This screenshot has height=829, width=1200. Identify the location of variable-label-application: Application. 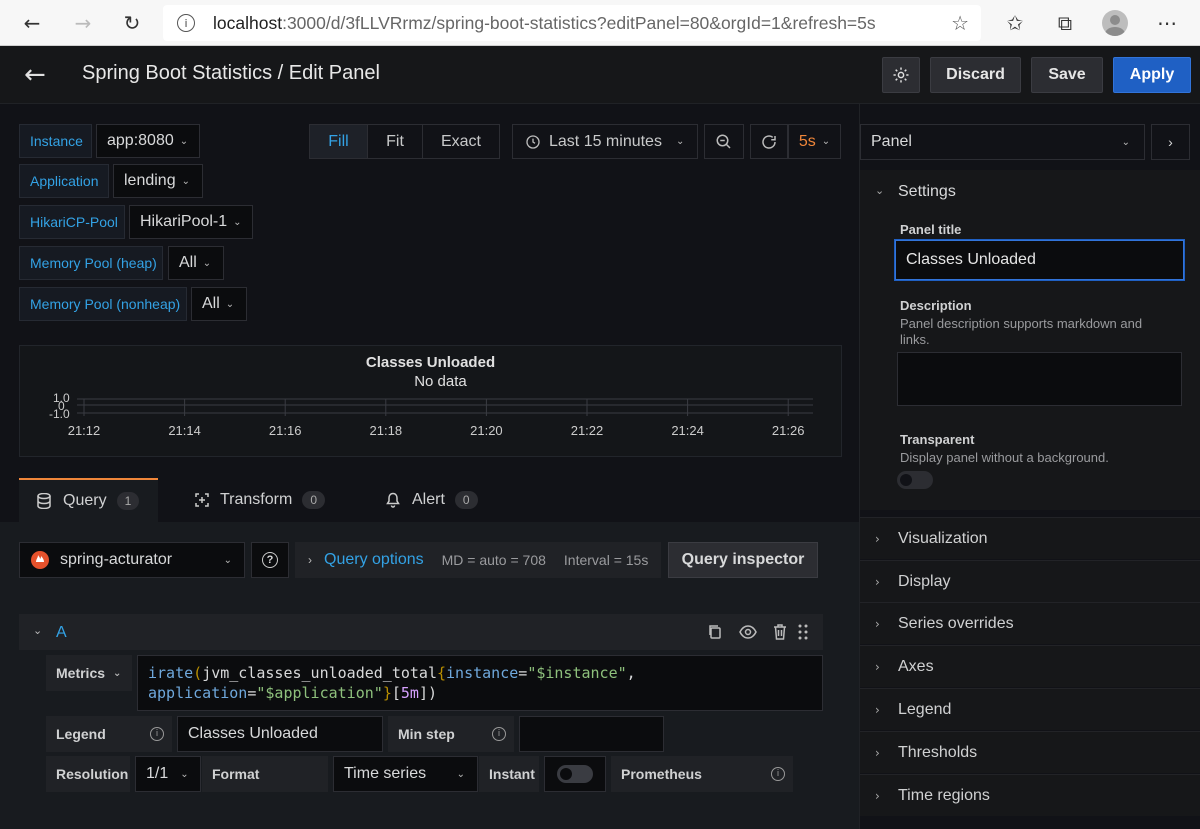
(64, 181).